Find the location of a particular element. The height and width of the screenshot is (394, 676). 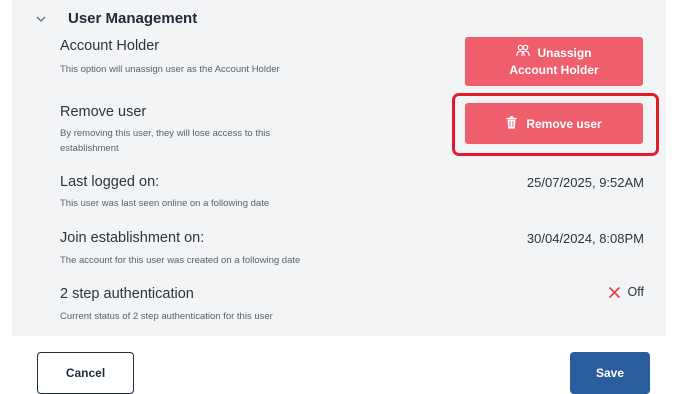

two-step-status-label: Off is located at coordinates (635, 292).